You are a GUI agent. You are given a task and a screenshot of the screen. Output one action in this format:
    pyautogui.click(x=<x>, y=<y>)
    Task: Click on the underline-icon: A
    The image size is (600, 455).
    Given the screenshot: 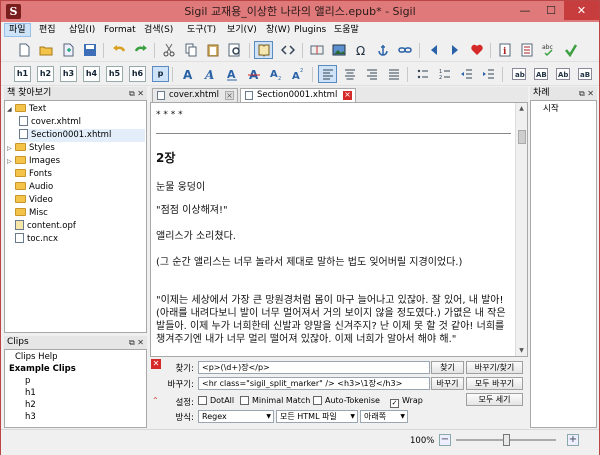 What is the action you would take?
    pyautogui.click(x=231, y=74)
    